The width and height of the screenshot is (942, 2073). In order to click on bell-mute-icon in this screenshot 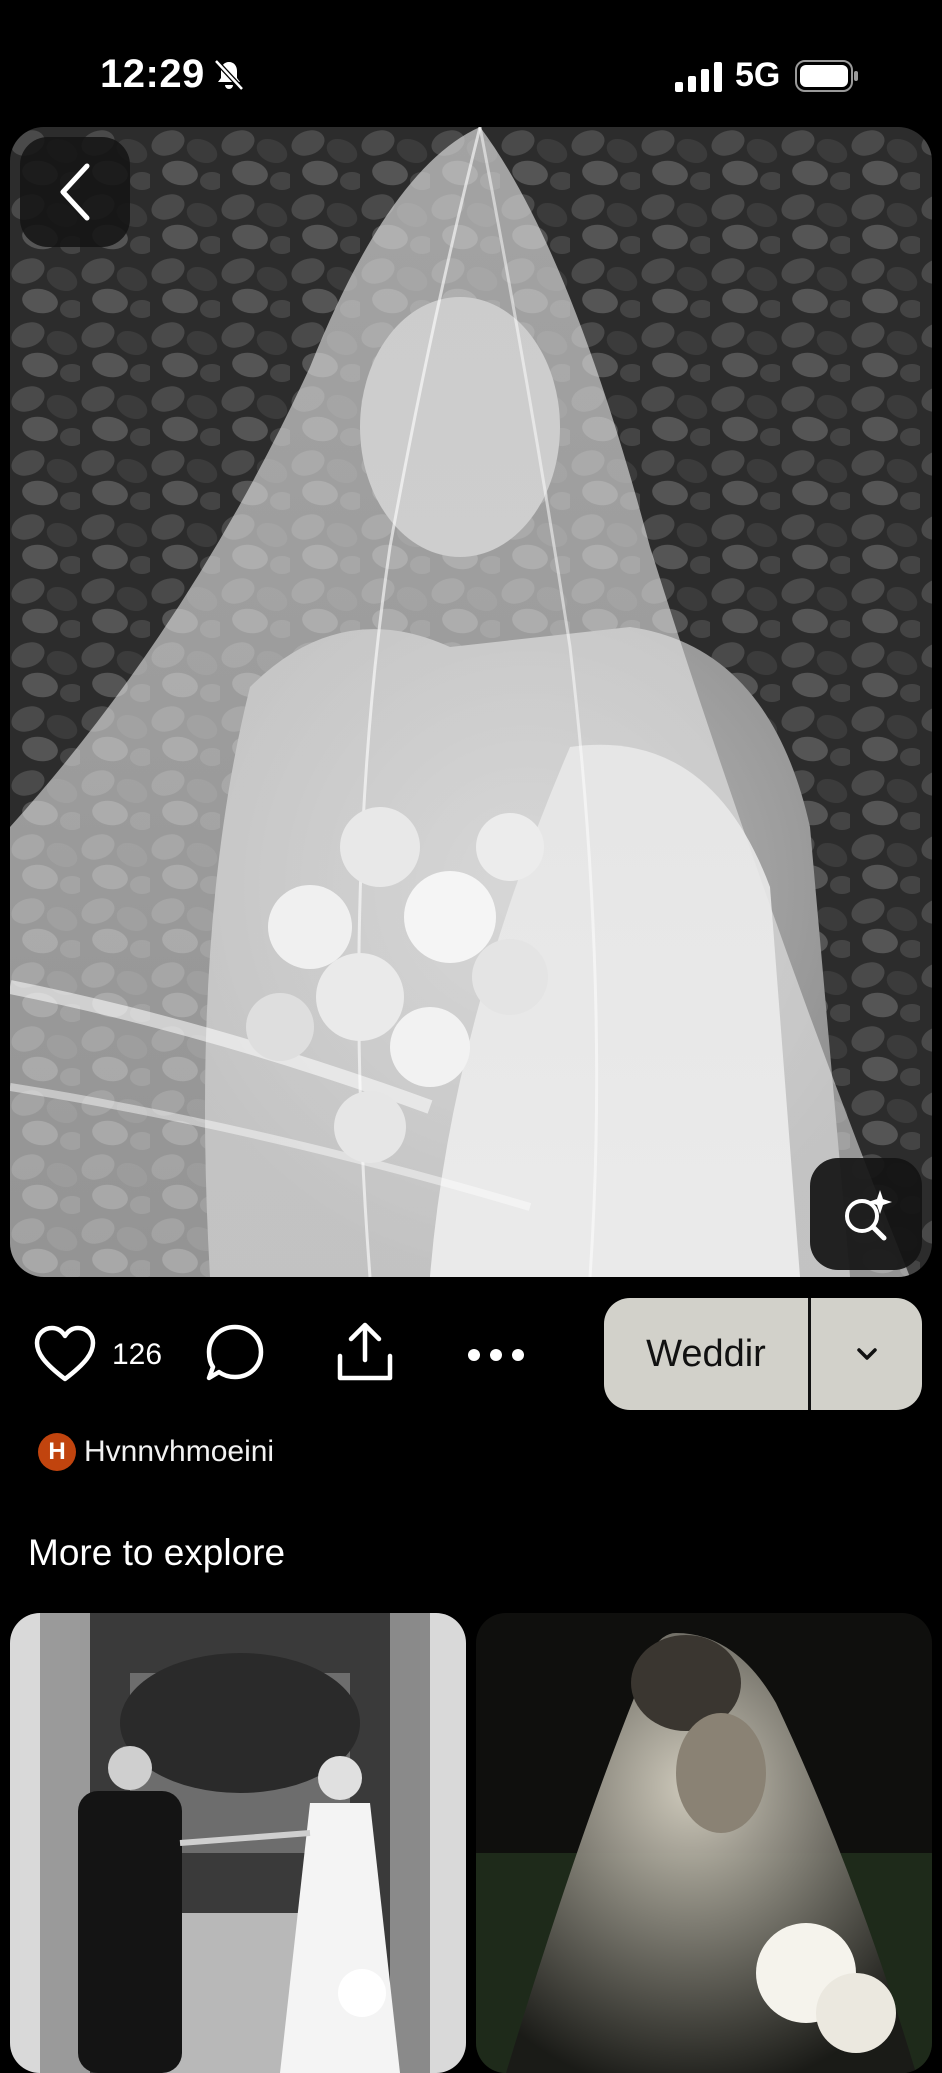, I will do `click(229, 75)`.